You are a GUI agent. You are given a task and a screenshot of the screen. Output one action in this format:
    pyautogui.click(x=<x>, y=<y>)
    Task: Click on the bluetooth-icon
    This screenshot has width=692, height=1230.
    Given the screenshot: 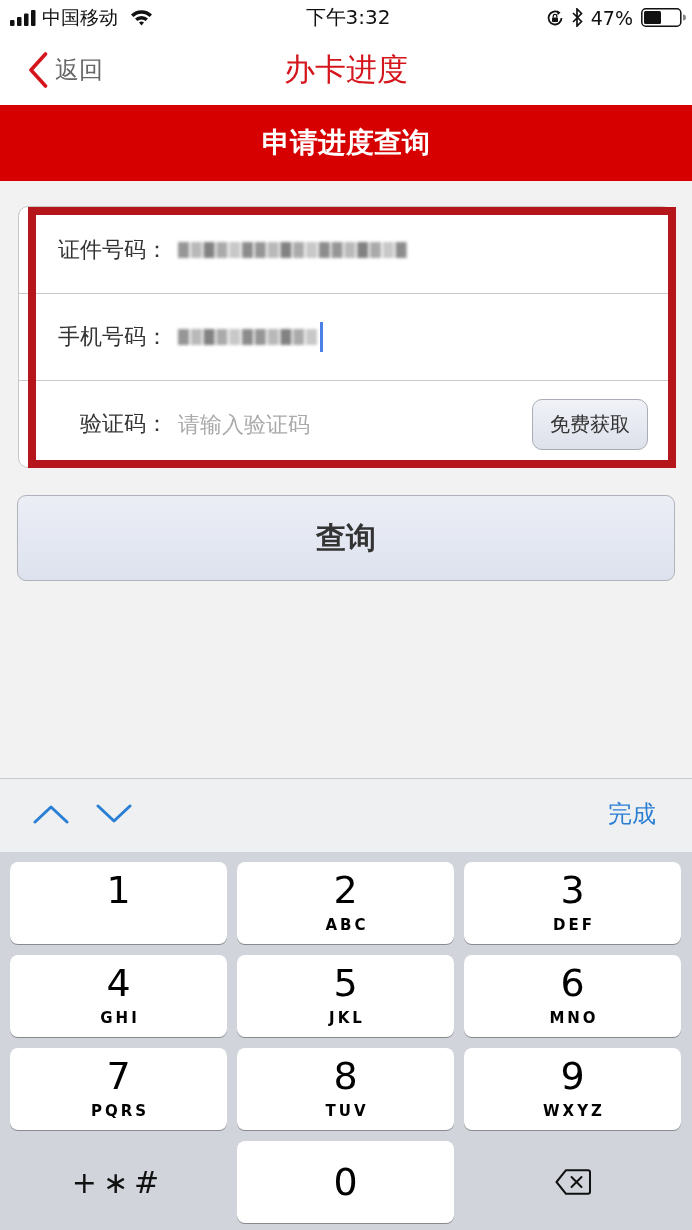 What is the action you would take?
    pyautogui.click(x=577, y=17)
    